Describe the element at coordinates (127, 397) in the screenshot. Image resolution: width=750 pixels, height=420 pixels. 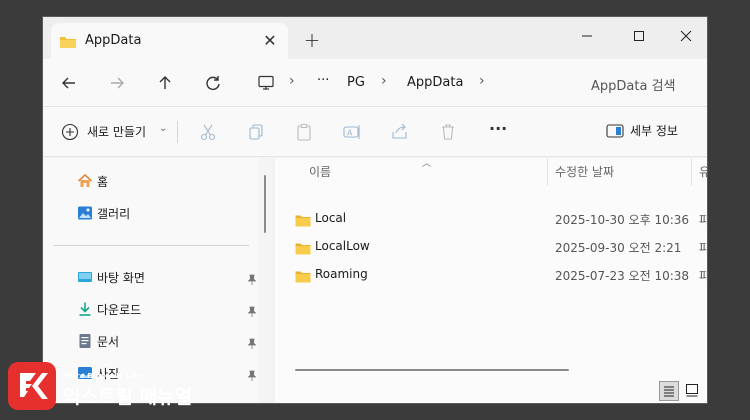
I see `logo-name: 익스트림 매뉴얼` at that location.